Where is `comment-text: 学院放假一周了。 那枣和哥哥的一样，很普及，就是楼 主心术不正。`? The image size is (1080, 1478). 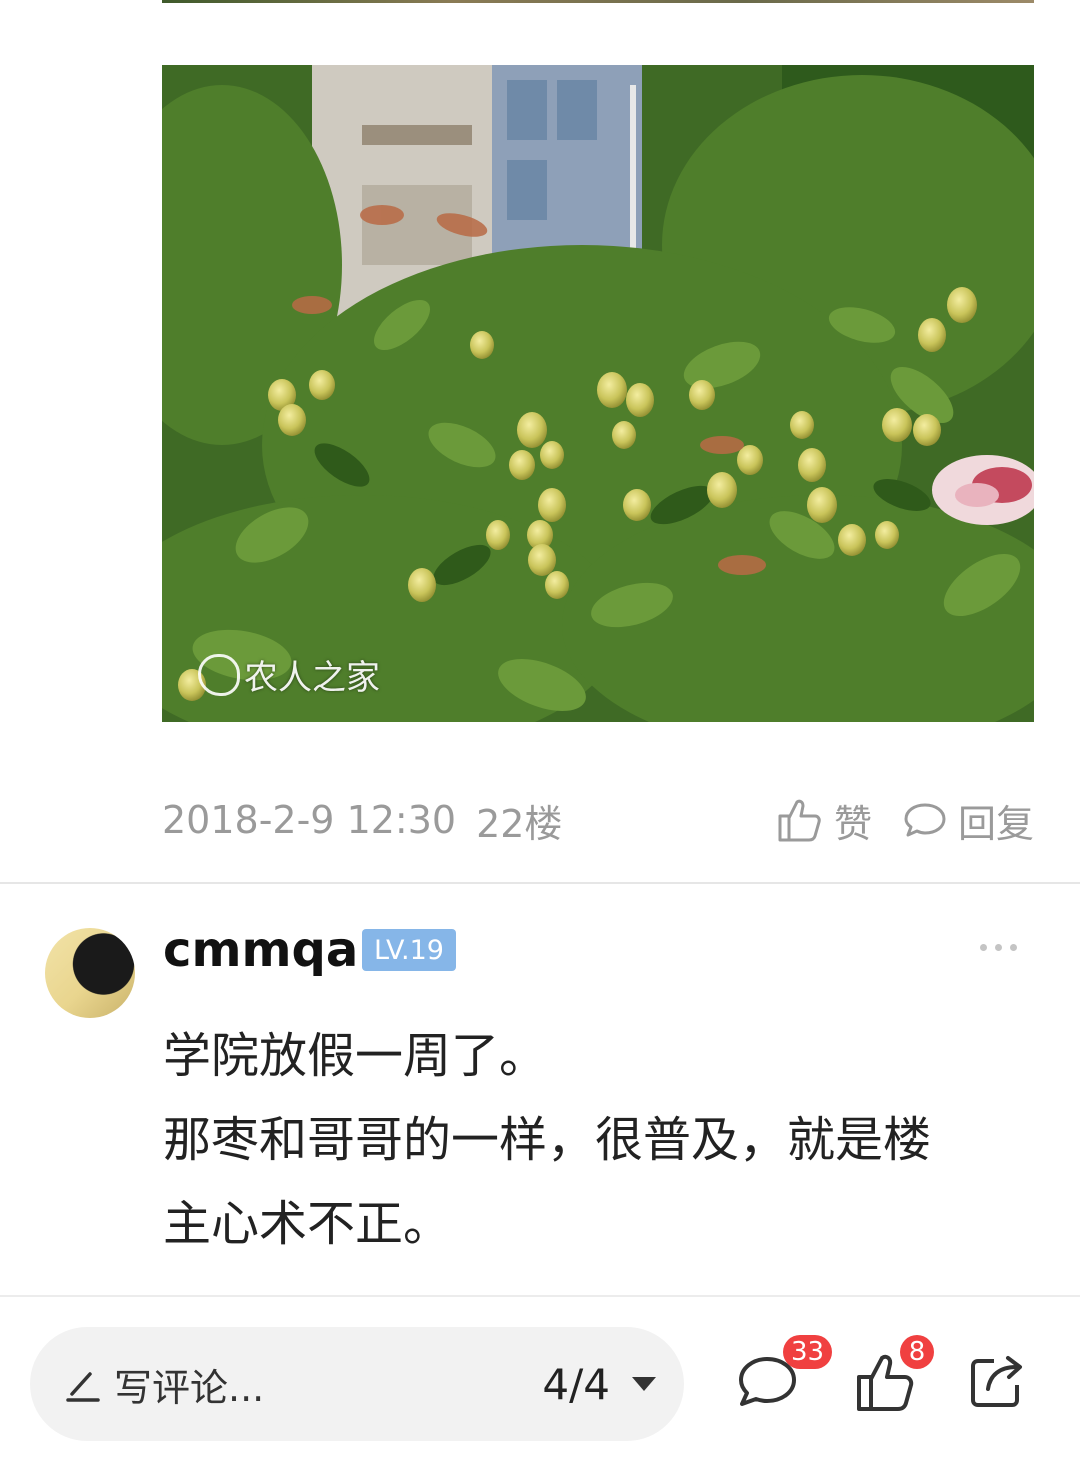
comment-text: 学院放假一周了。 那枣和哥哥的一样，很普及，就是楼 主心术不正。 is located at coordinates (598, 1140).